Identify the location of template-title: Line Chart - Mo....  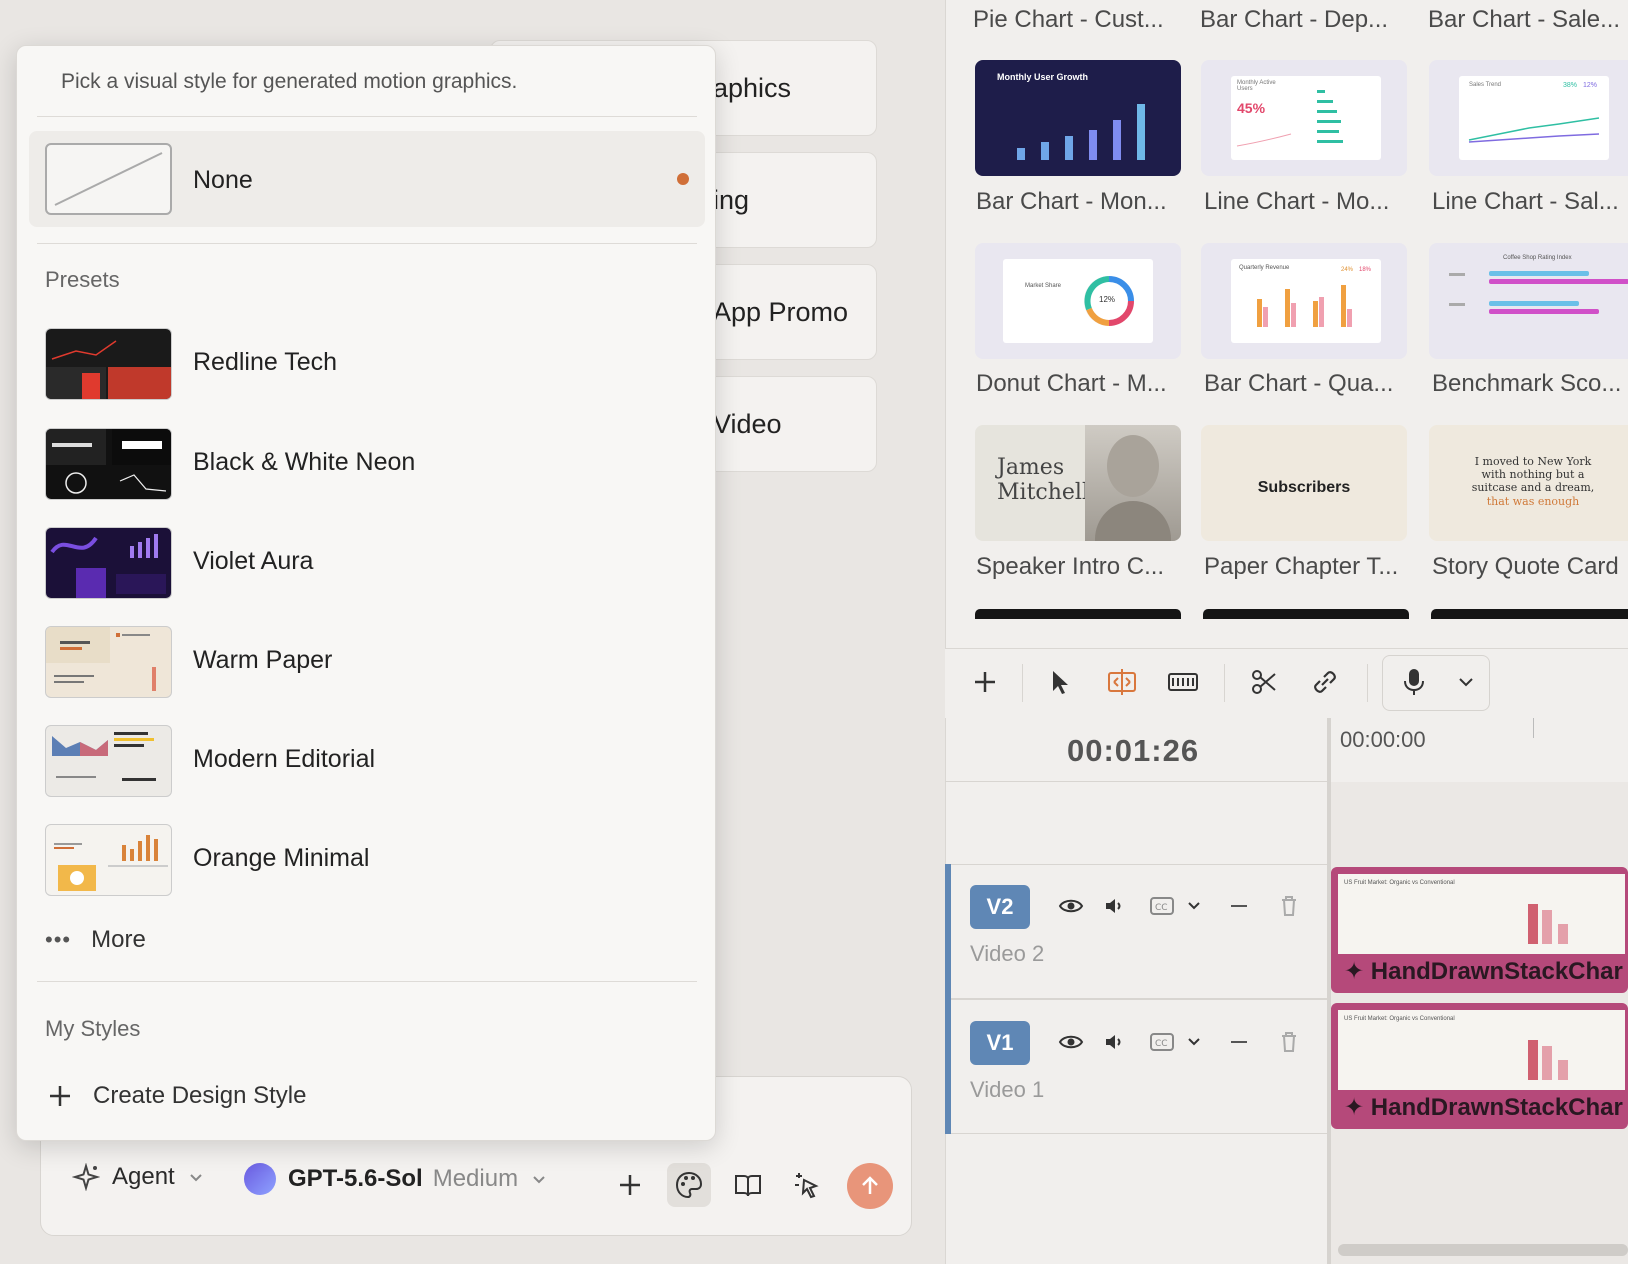
(1311, 202).